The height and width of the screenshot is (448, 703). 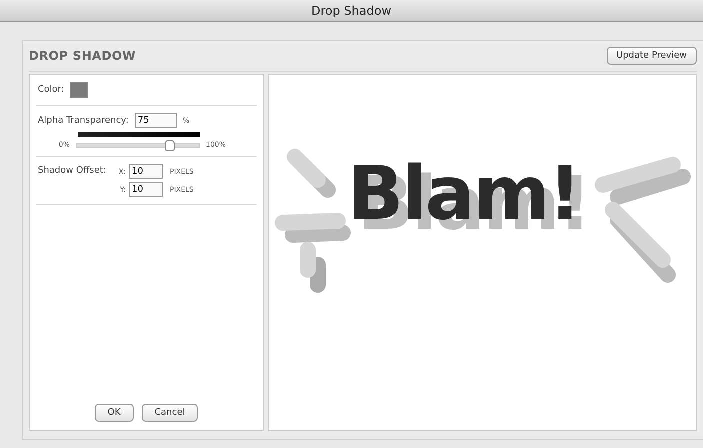 What do you see at coordinates (73, 170) in the screenshot?
I see `offset-label: Shadow Offset:` at bounding box center [73, 170].